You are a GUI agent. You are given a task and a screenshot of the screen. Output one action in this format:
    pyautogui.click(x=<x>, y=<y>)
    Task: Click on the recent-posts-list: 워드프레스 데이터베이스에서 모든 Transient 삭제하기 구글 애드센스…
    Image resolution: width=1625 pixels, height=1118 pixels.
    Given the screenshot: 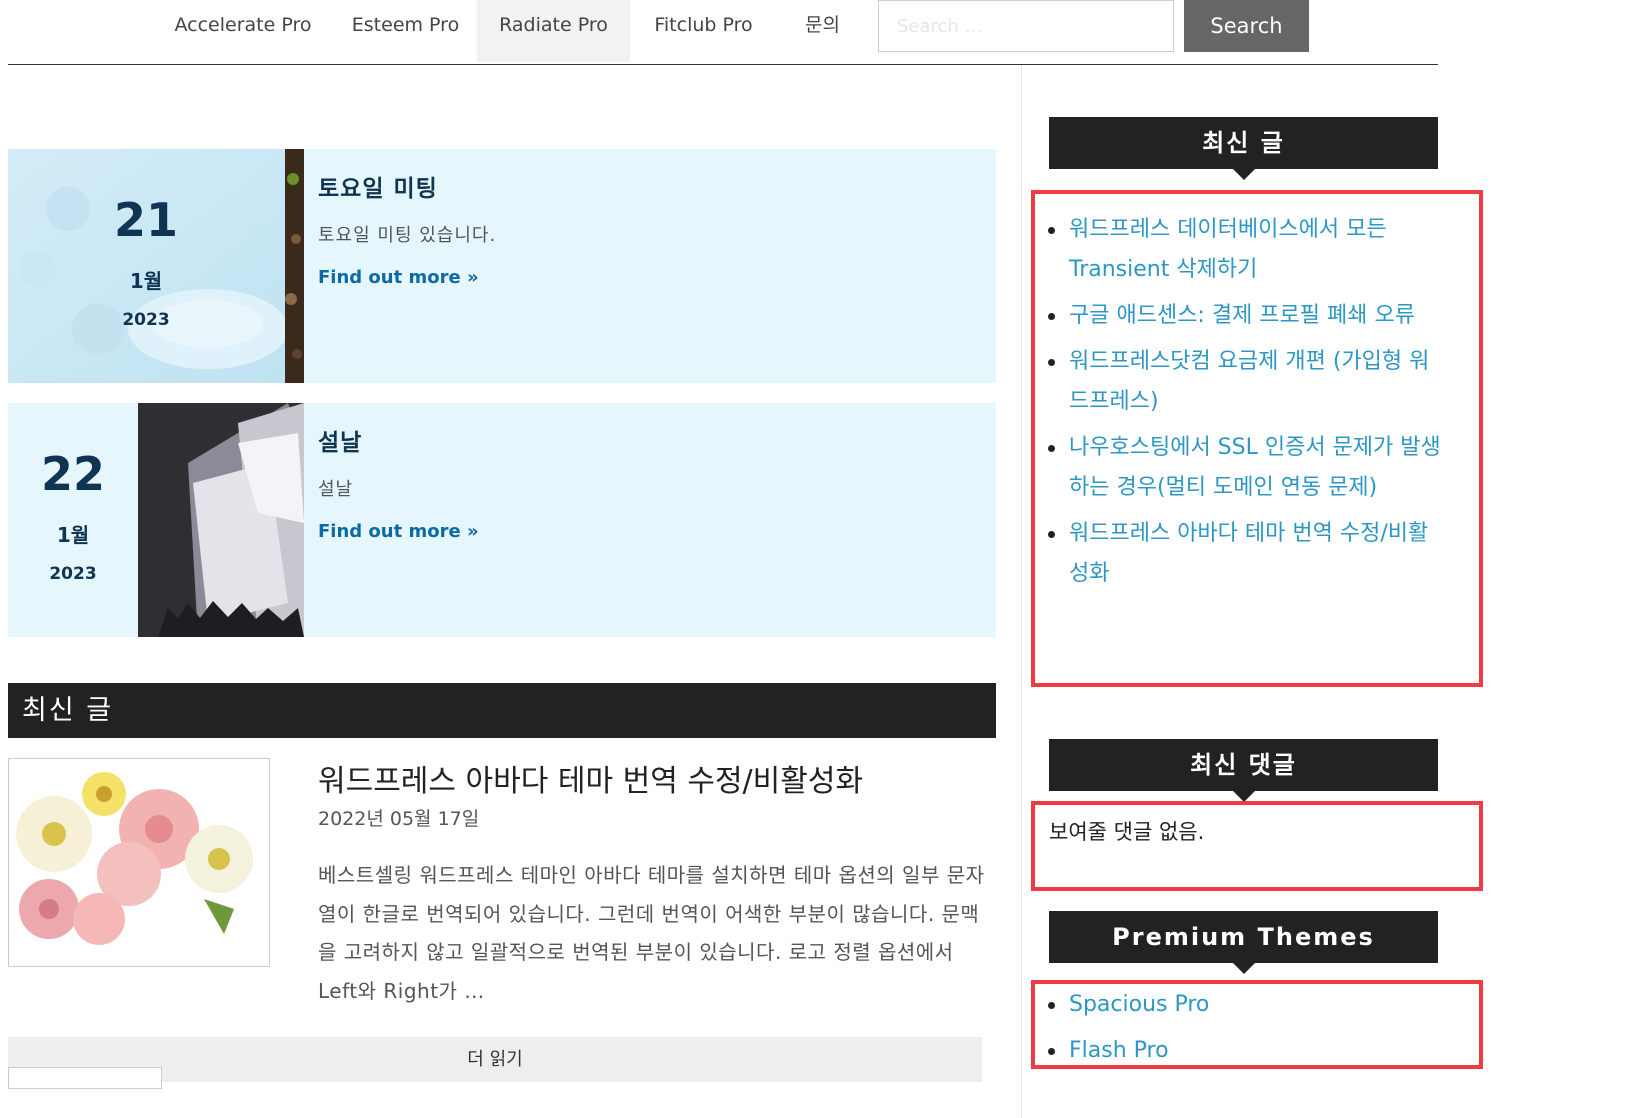 What is the action you would take?
    pyautogui.click(x=1243, y=405)
    